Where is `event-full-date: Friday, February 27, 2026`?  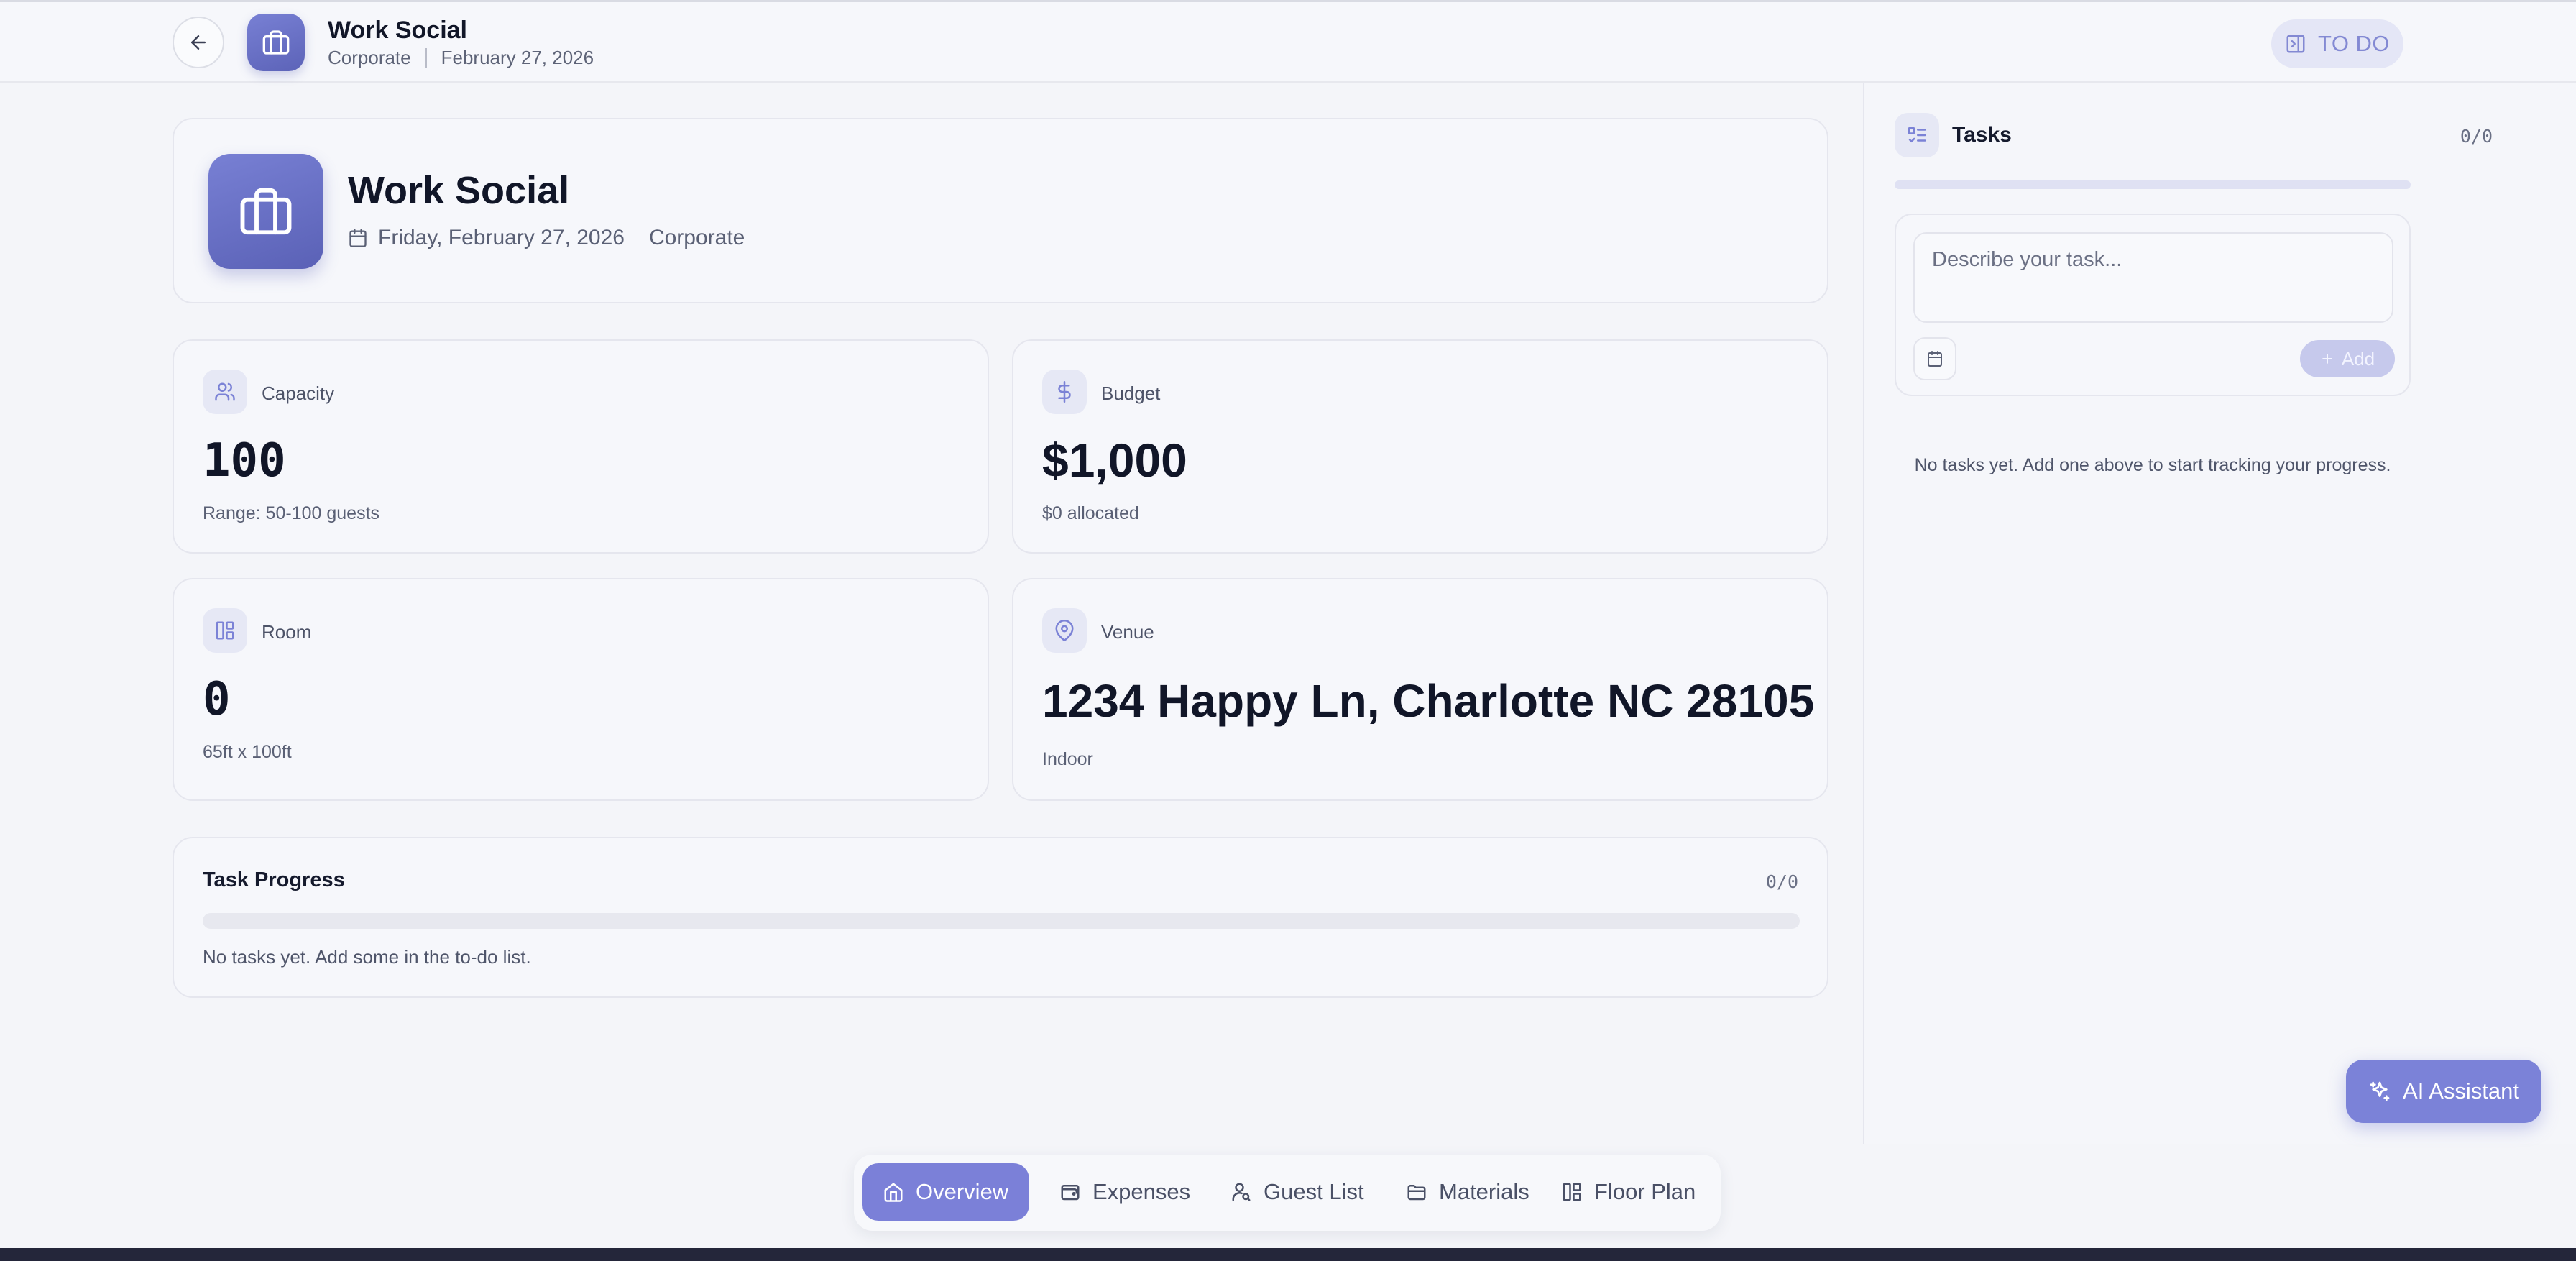 event-full-date: Friday, February 27, 2026 is located at coordinates (501, 237).